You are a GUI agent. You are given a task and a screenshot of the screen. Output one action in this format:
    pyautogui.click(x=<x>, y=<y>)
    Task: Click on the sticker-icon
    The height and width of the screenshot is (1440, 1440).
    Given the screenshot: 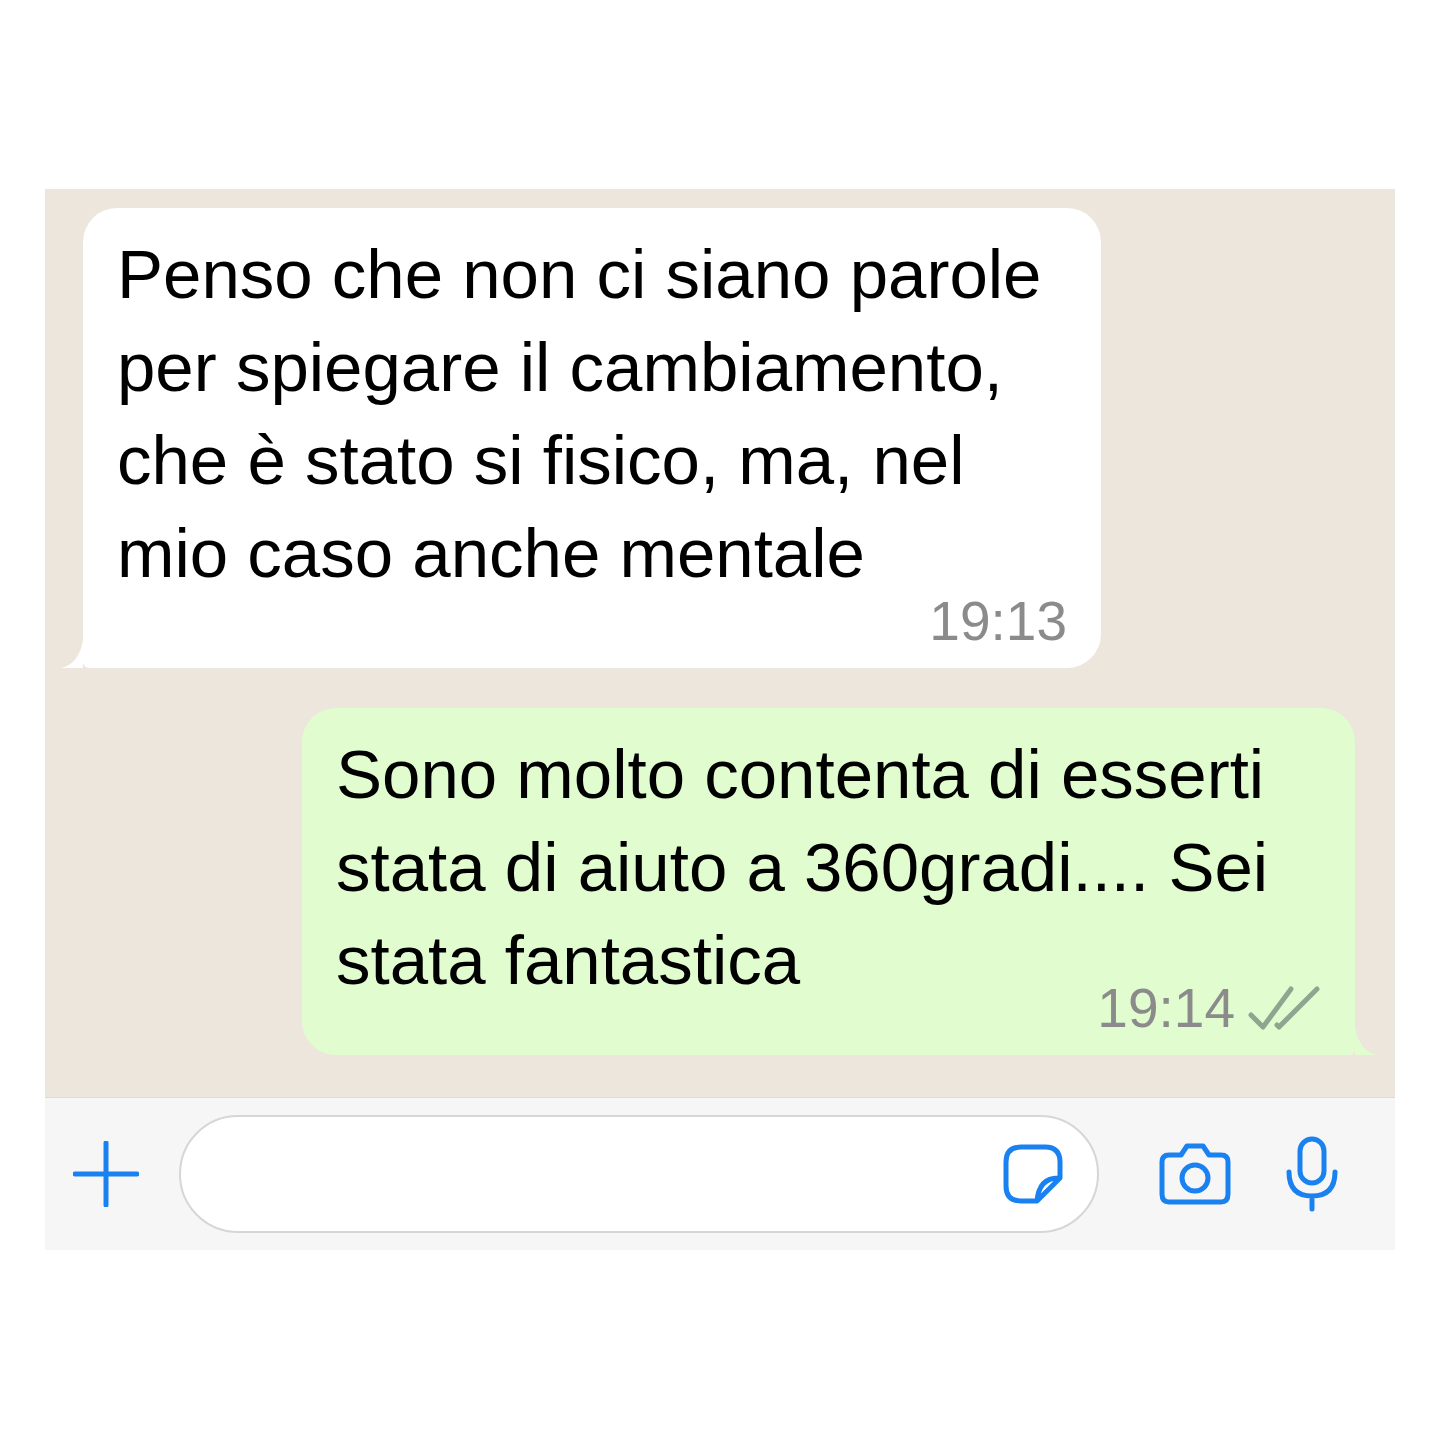 What is the action you would take?
    pyautogui.click(x=1033, y=1174)
    